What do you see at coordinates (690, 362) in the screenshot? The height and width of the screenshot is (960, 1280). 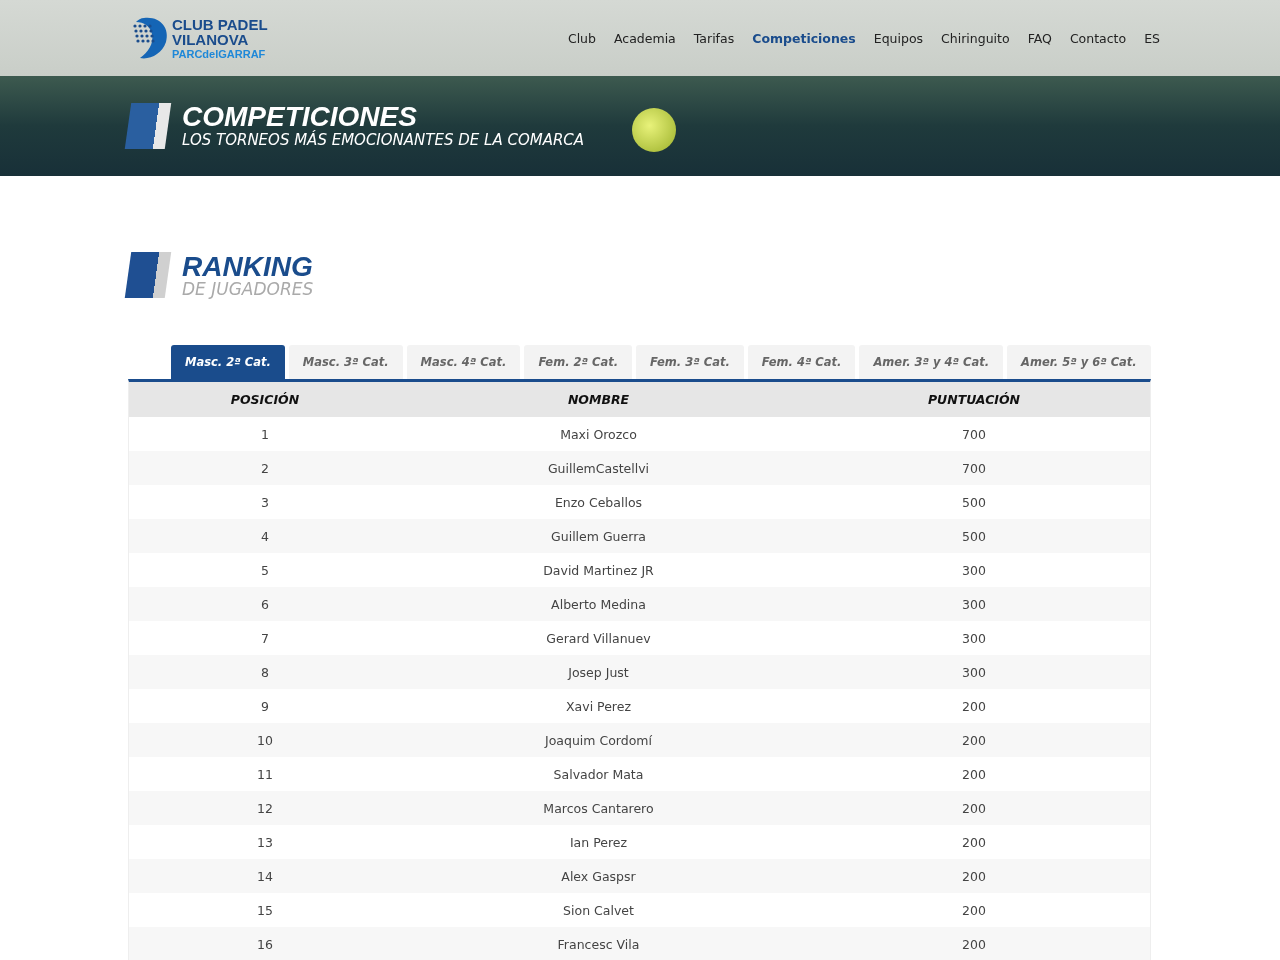 I see `category-tab: Fem. 3ª Cat.` at bounding box center [690, 362].